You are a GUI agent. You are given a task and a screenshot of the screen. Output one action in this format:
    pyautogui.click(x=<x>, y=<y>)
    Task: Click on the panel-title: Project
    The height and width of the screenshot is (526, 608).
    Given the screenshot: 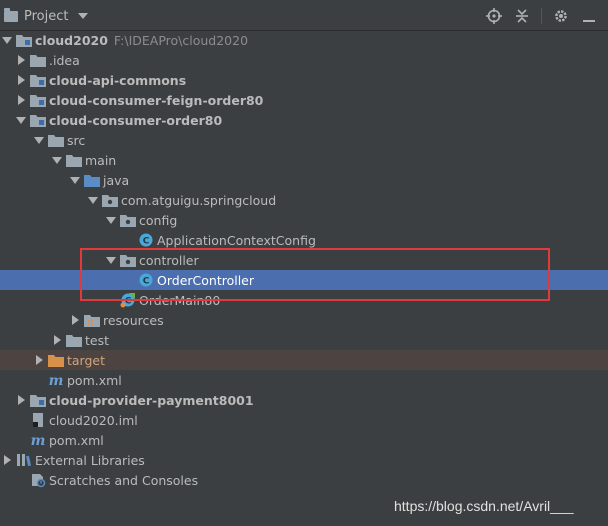 What is the action you would take?
    pyautogui.click(x=46, y=16)
    